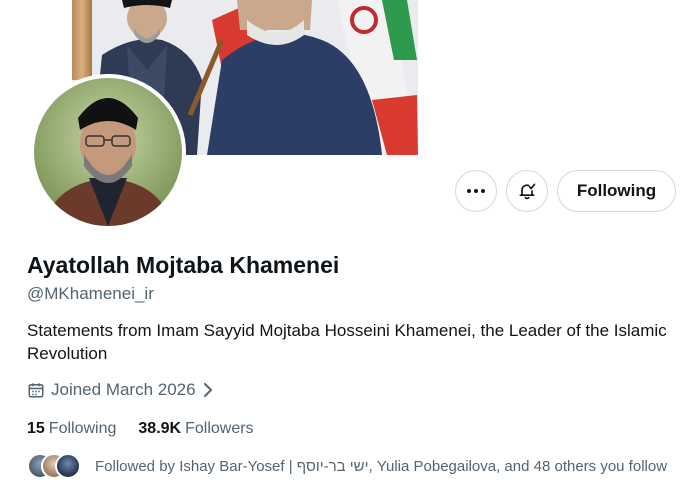 Image resolution: width=700 pixels, height=500 pixels. What do you see at coordinates (54, 466) in the screenshot?
I see `follower-avatars` at bounding box center [54, 466].